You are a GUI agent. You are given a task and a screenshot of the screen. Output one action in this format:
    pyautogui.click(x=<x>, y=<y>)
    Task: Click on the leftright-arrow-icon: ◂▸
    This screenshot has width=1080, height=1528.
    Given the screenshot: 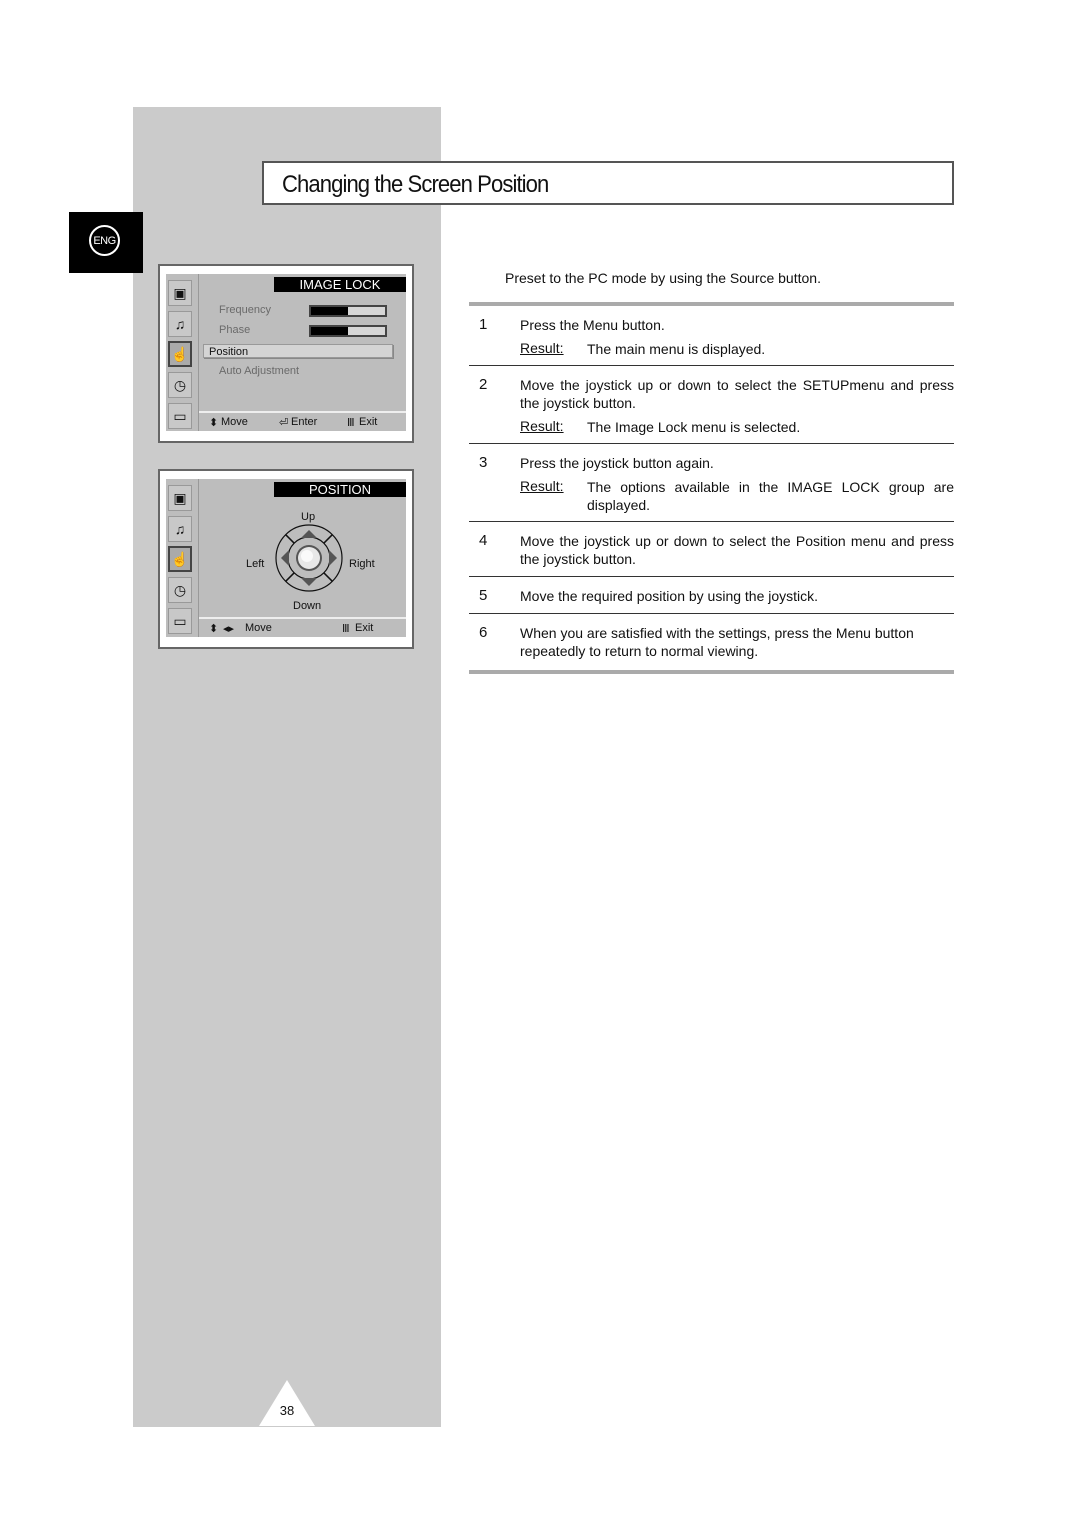 What is the action you would take?
    pyautogui.click(x=229, y=629)
    